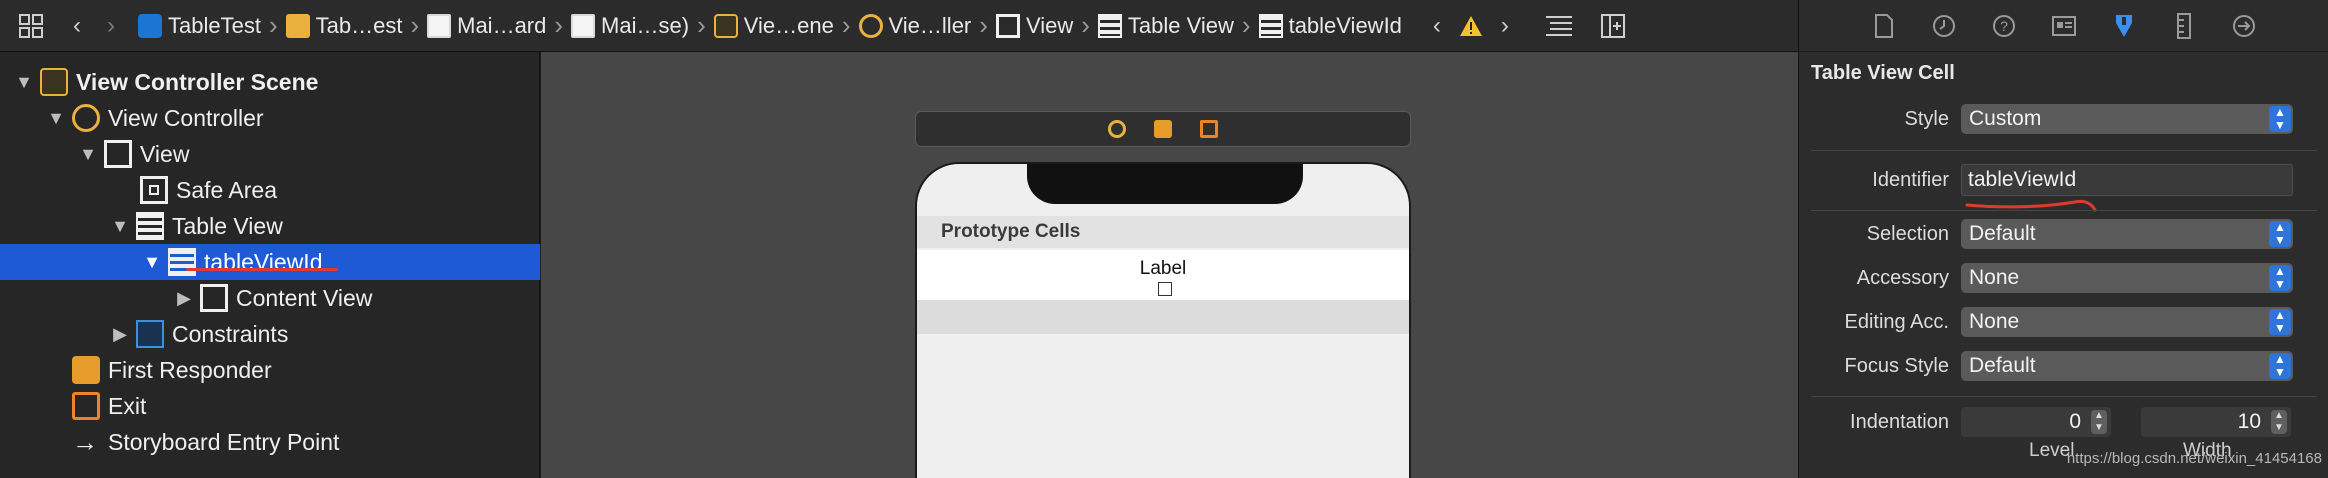 Image resolution: width=2328 pixels, height=478 pixels. I want to click on indentation-width-stepper: 10 ▲ ▼, so click(2216, 422).